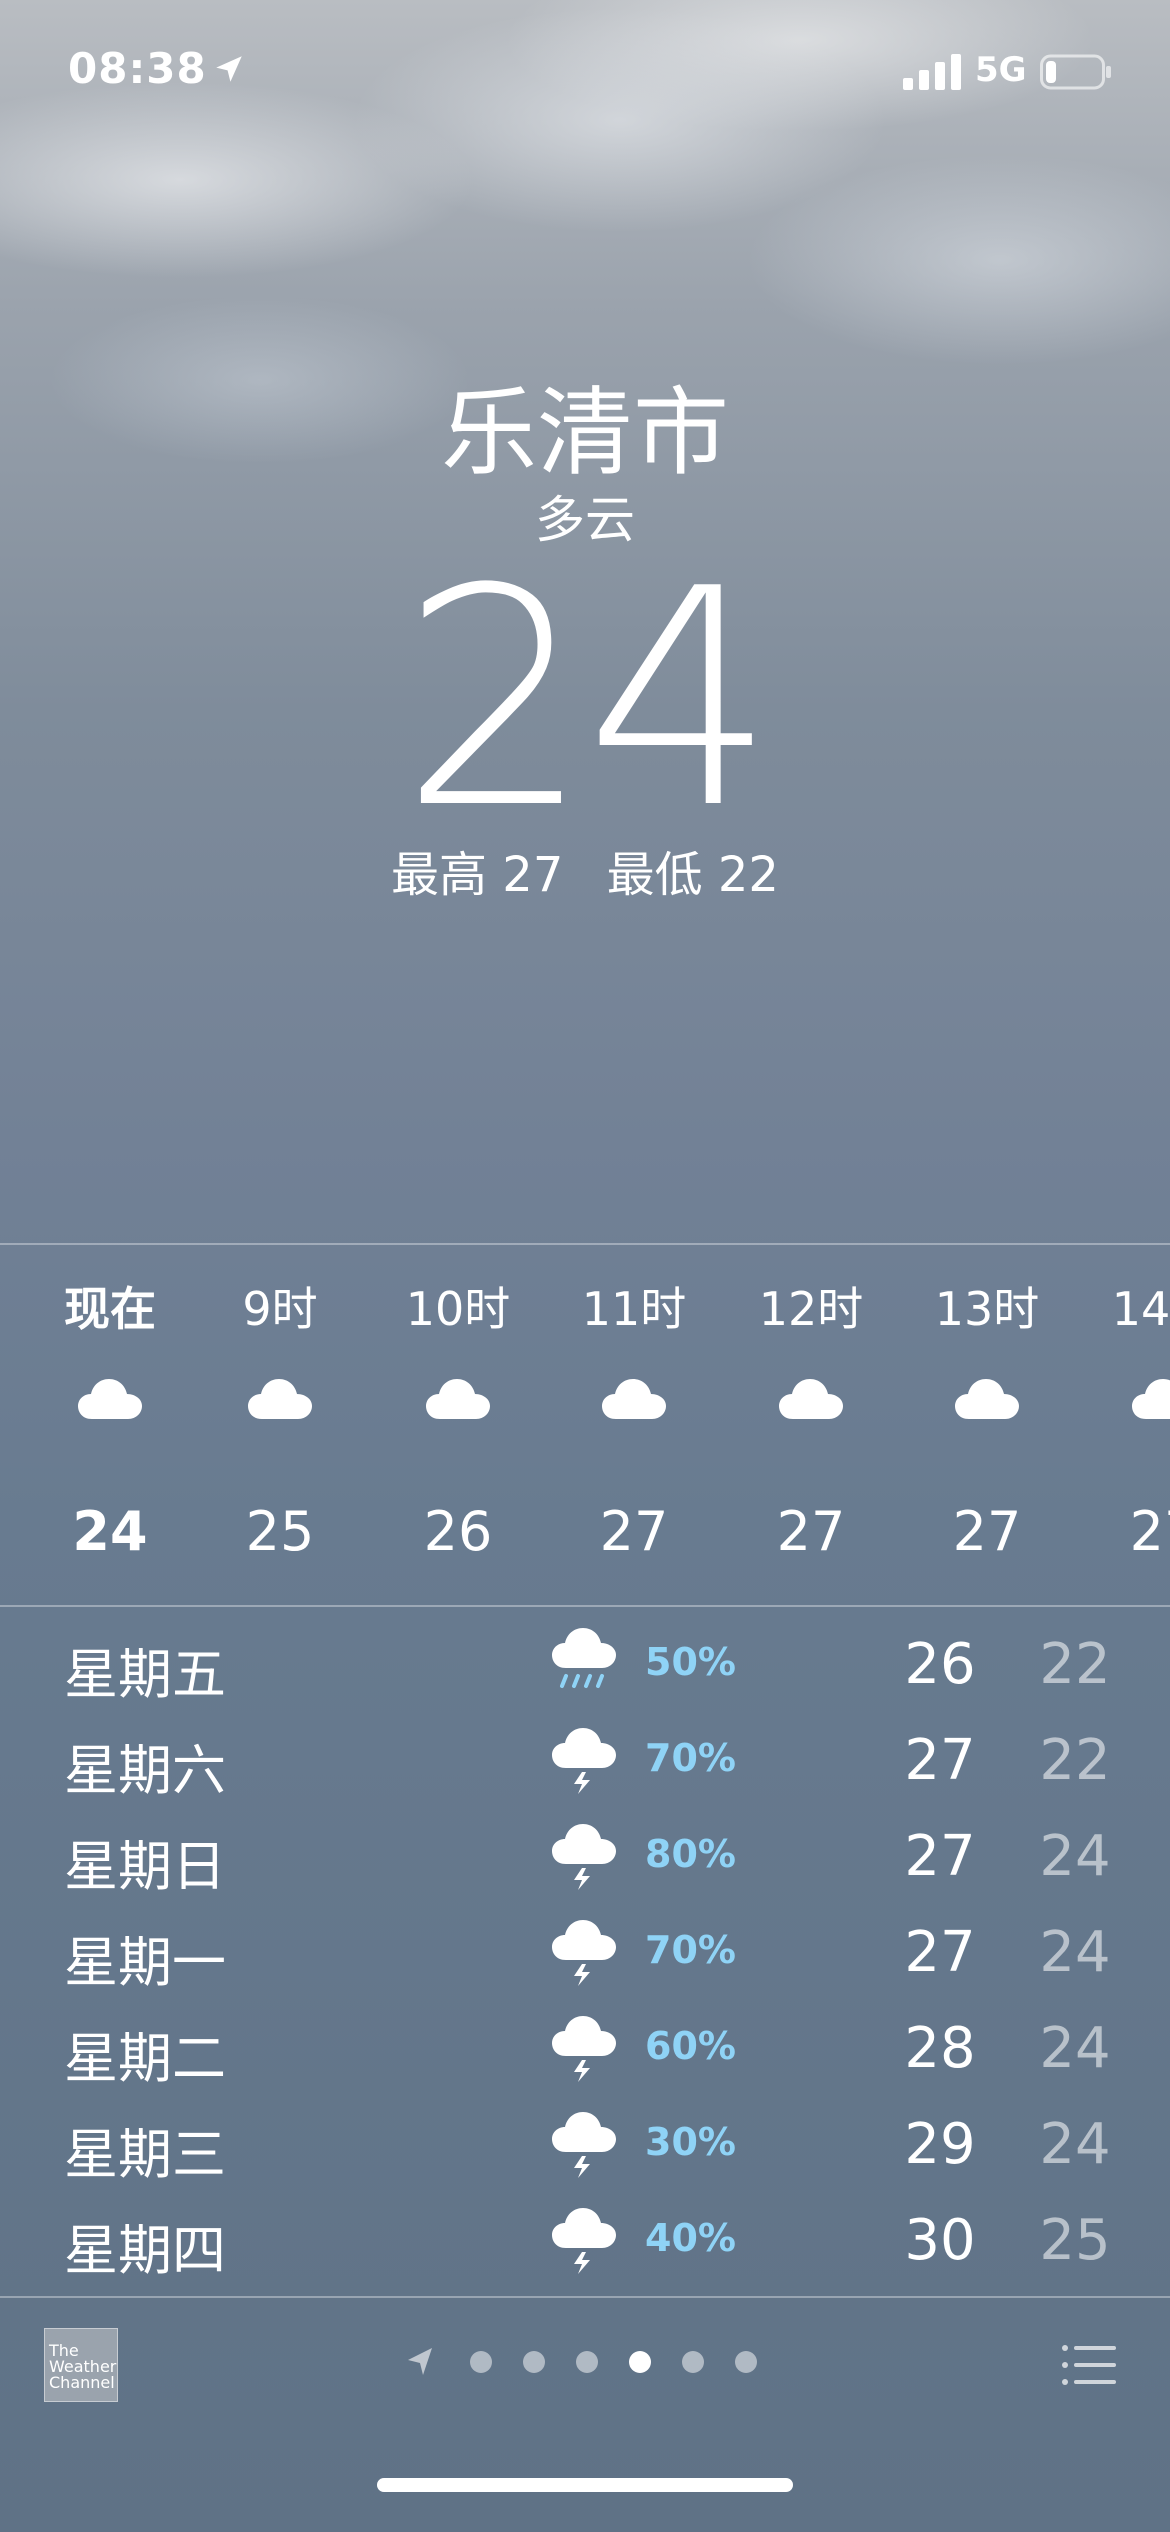  What do you see at coordinates (811, 1309) in the screenshot?
I see `hour-label: 12时` at bounding box center [811, 1309].